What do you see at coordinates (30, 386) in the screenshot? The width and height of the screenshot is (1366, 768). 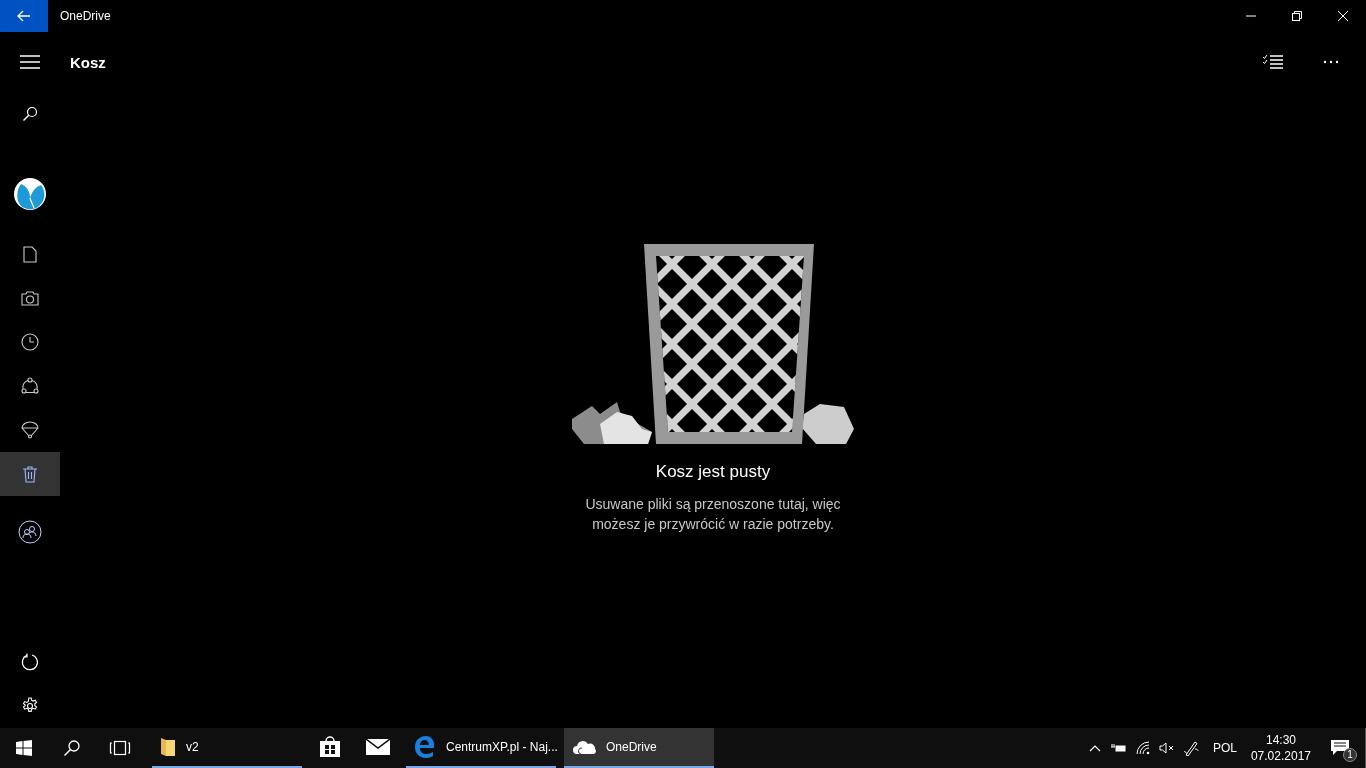 I see `share-icon` at bounding box center [30, 386].